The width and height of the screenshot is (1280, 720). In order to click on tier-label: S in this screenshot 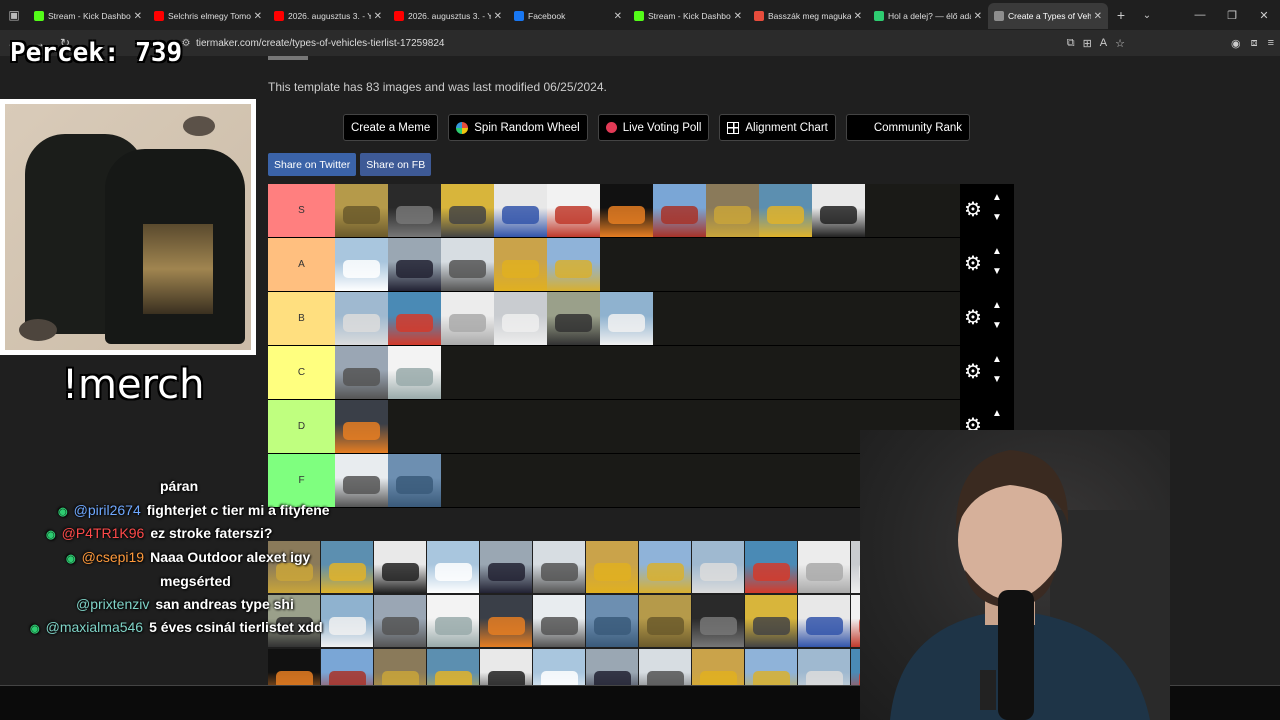, I will do `click(301, 210)`.